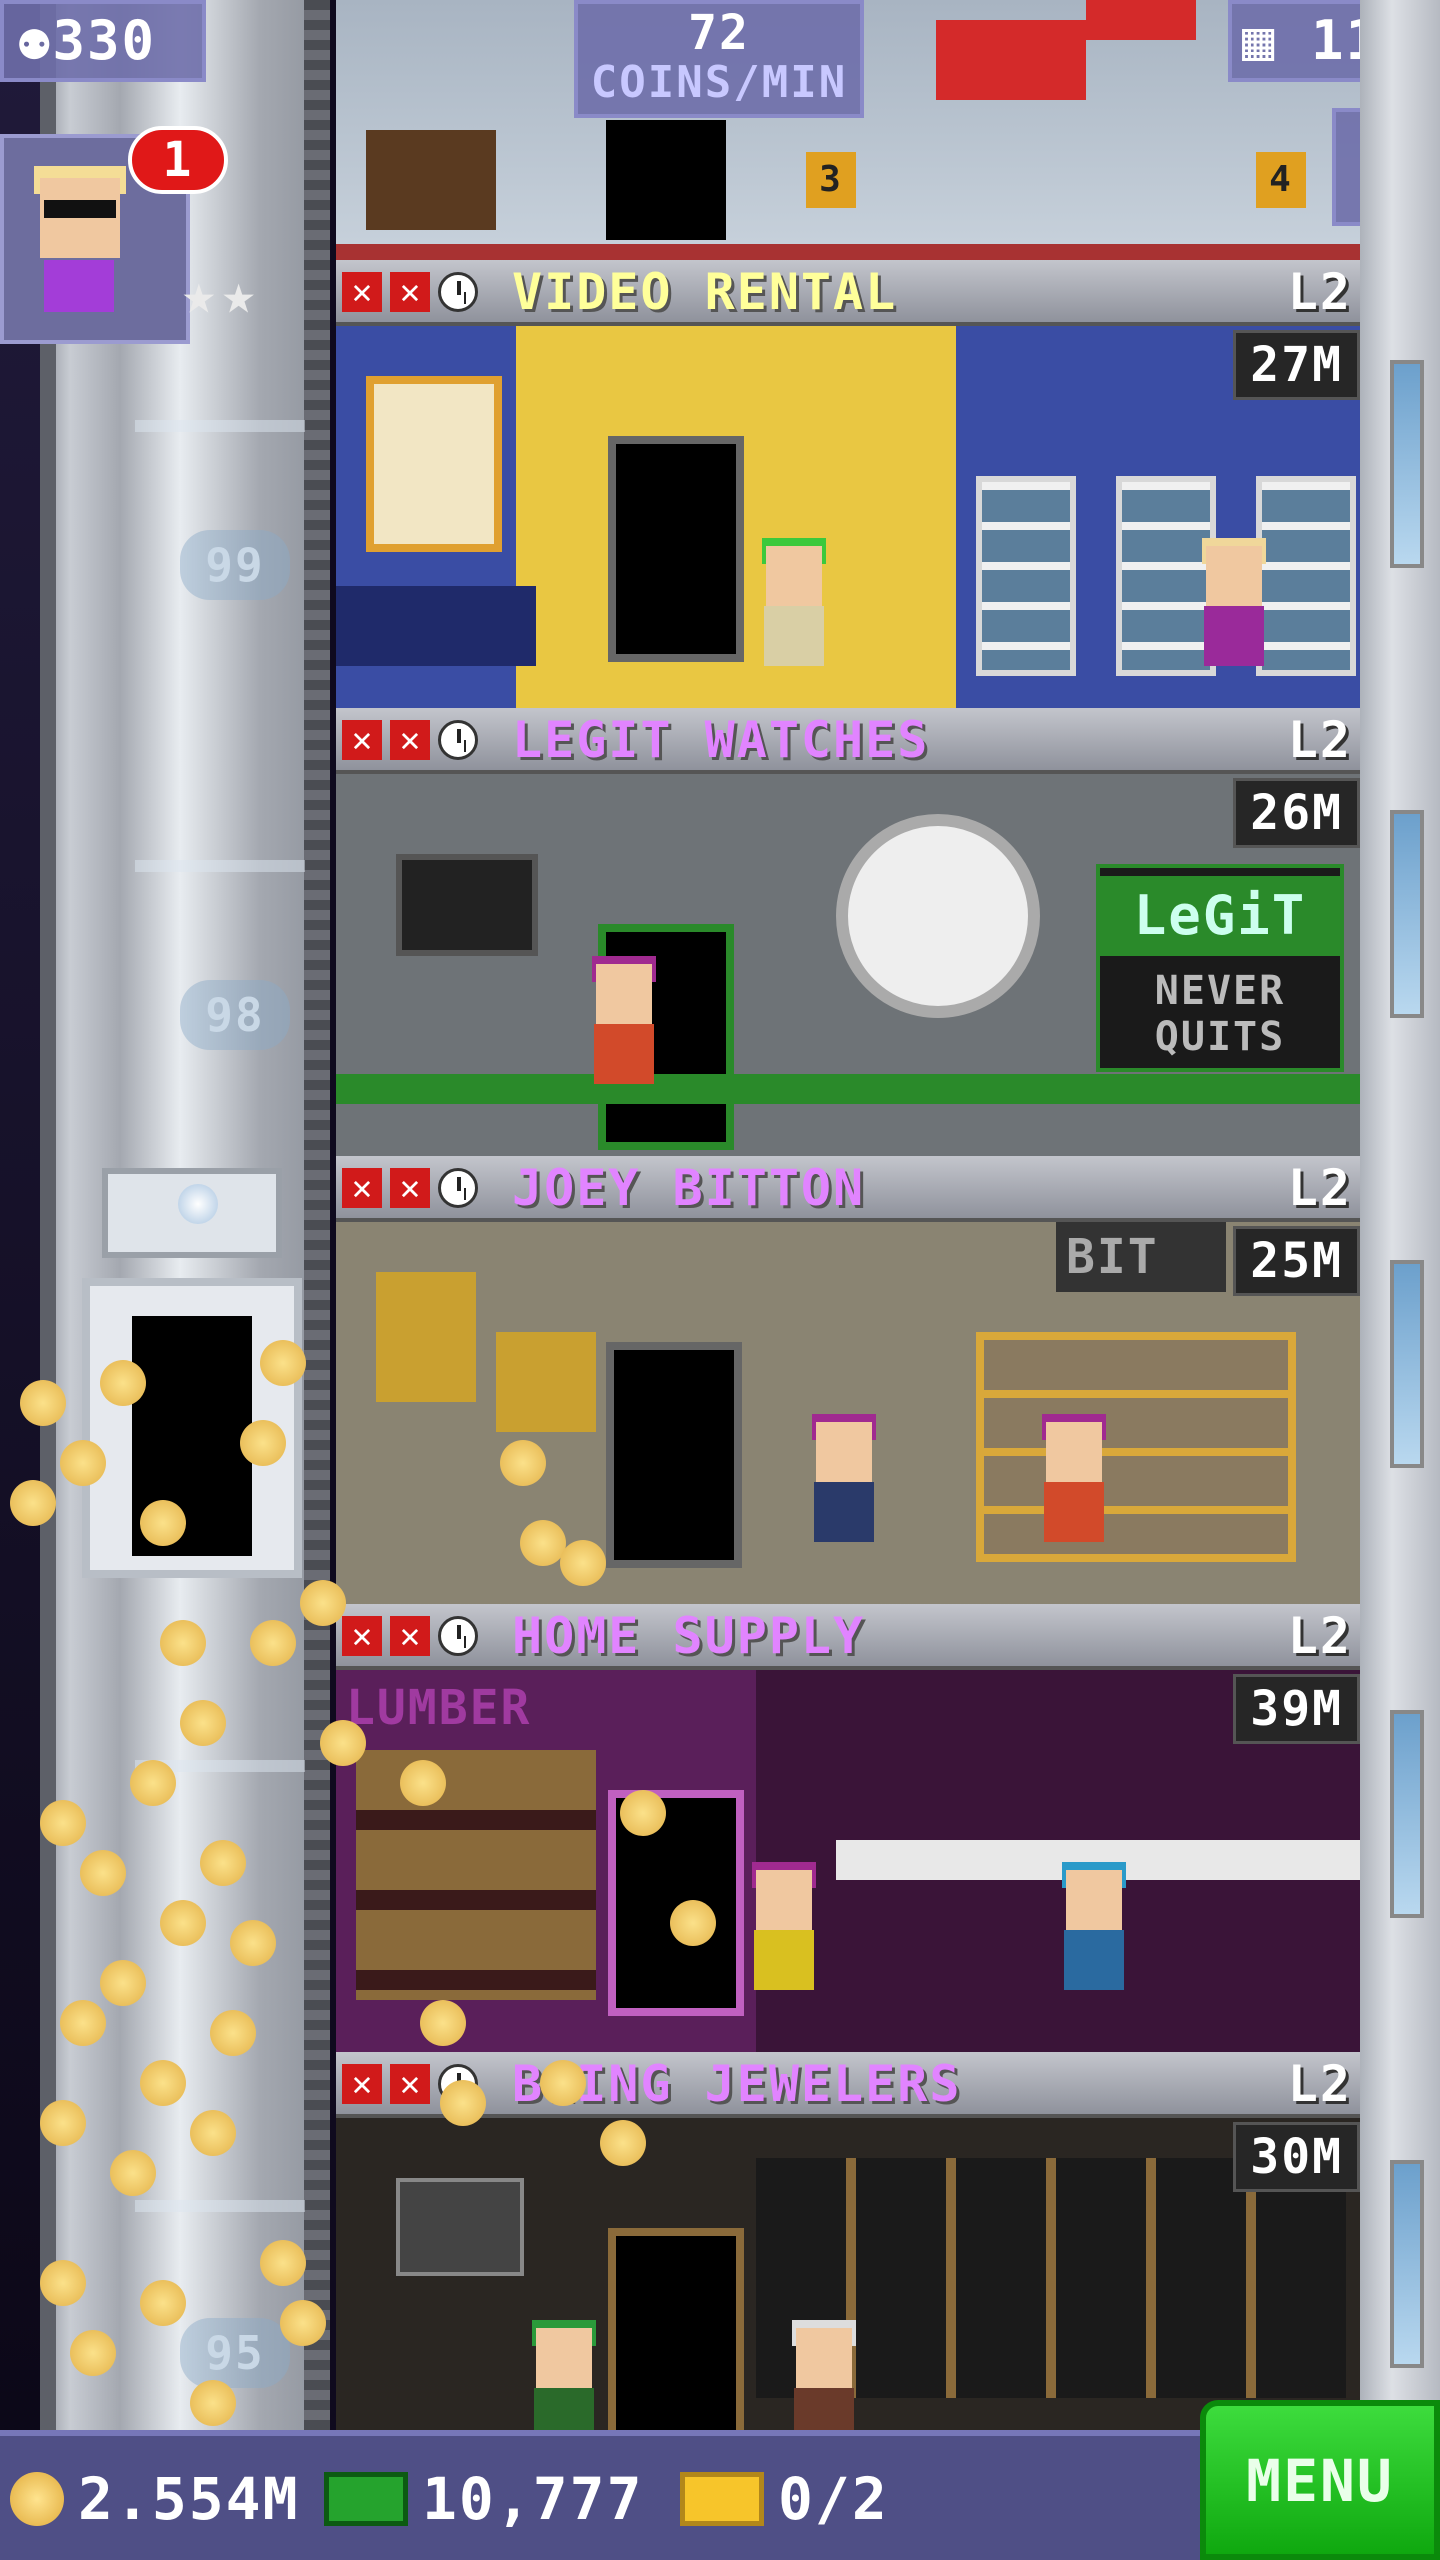 The width and height of the screenshot is (1440, 2560). Describe the element at coordinates (1320, 2480) in the screenshot. I see `menu-button: MENU` at that location.